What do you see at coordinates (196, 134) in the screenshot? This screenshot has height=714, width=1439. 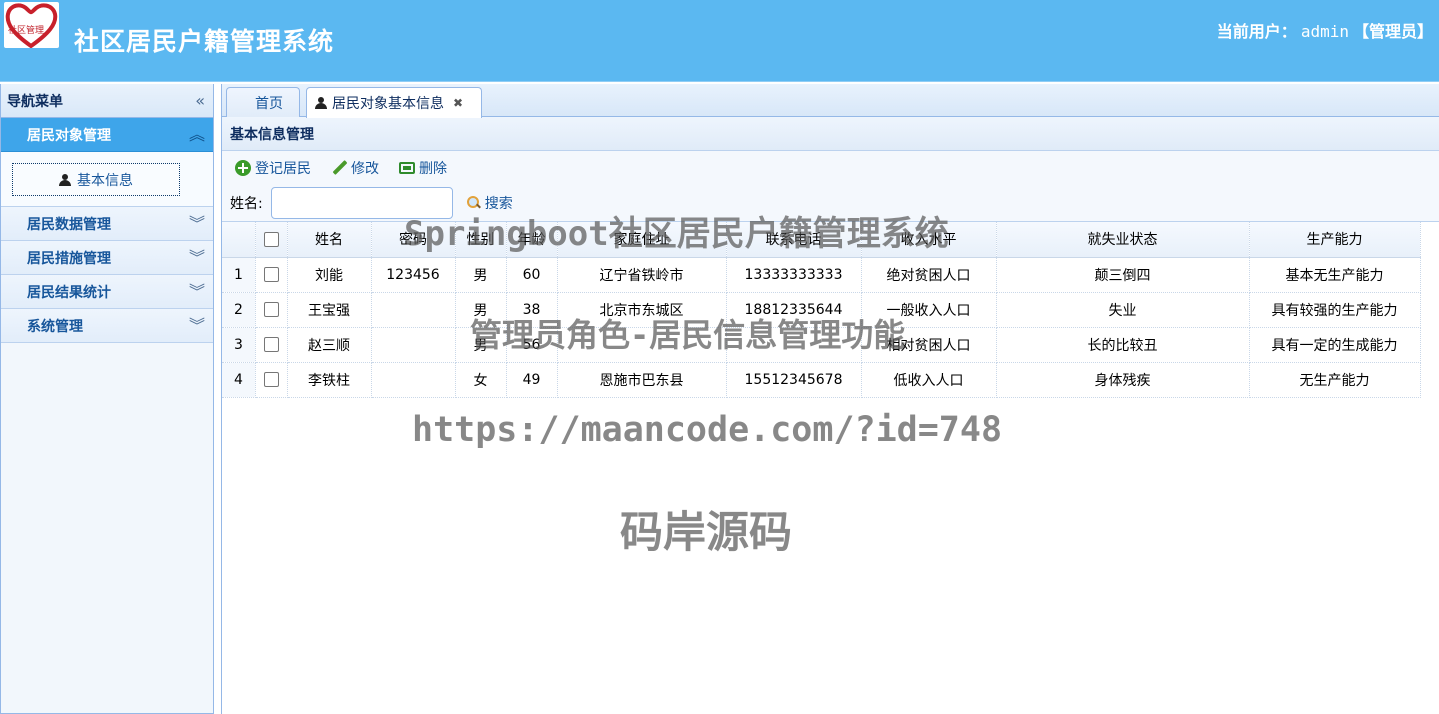 I see `chevron-up-icon: ︽` at bounding box center [196, 134].